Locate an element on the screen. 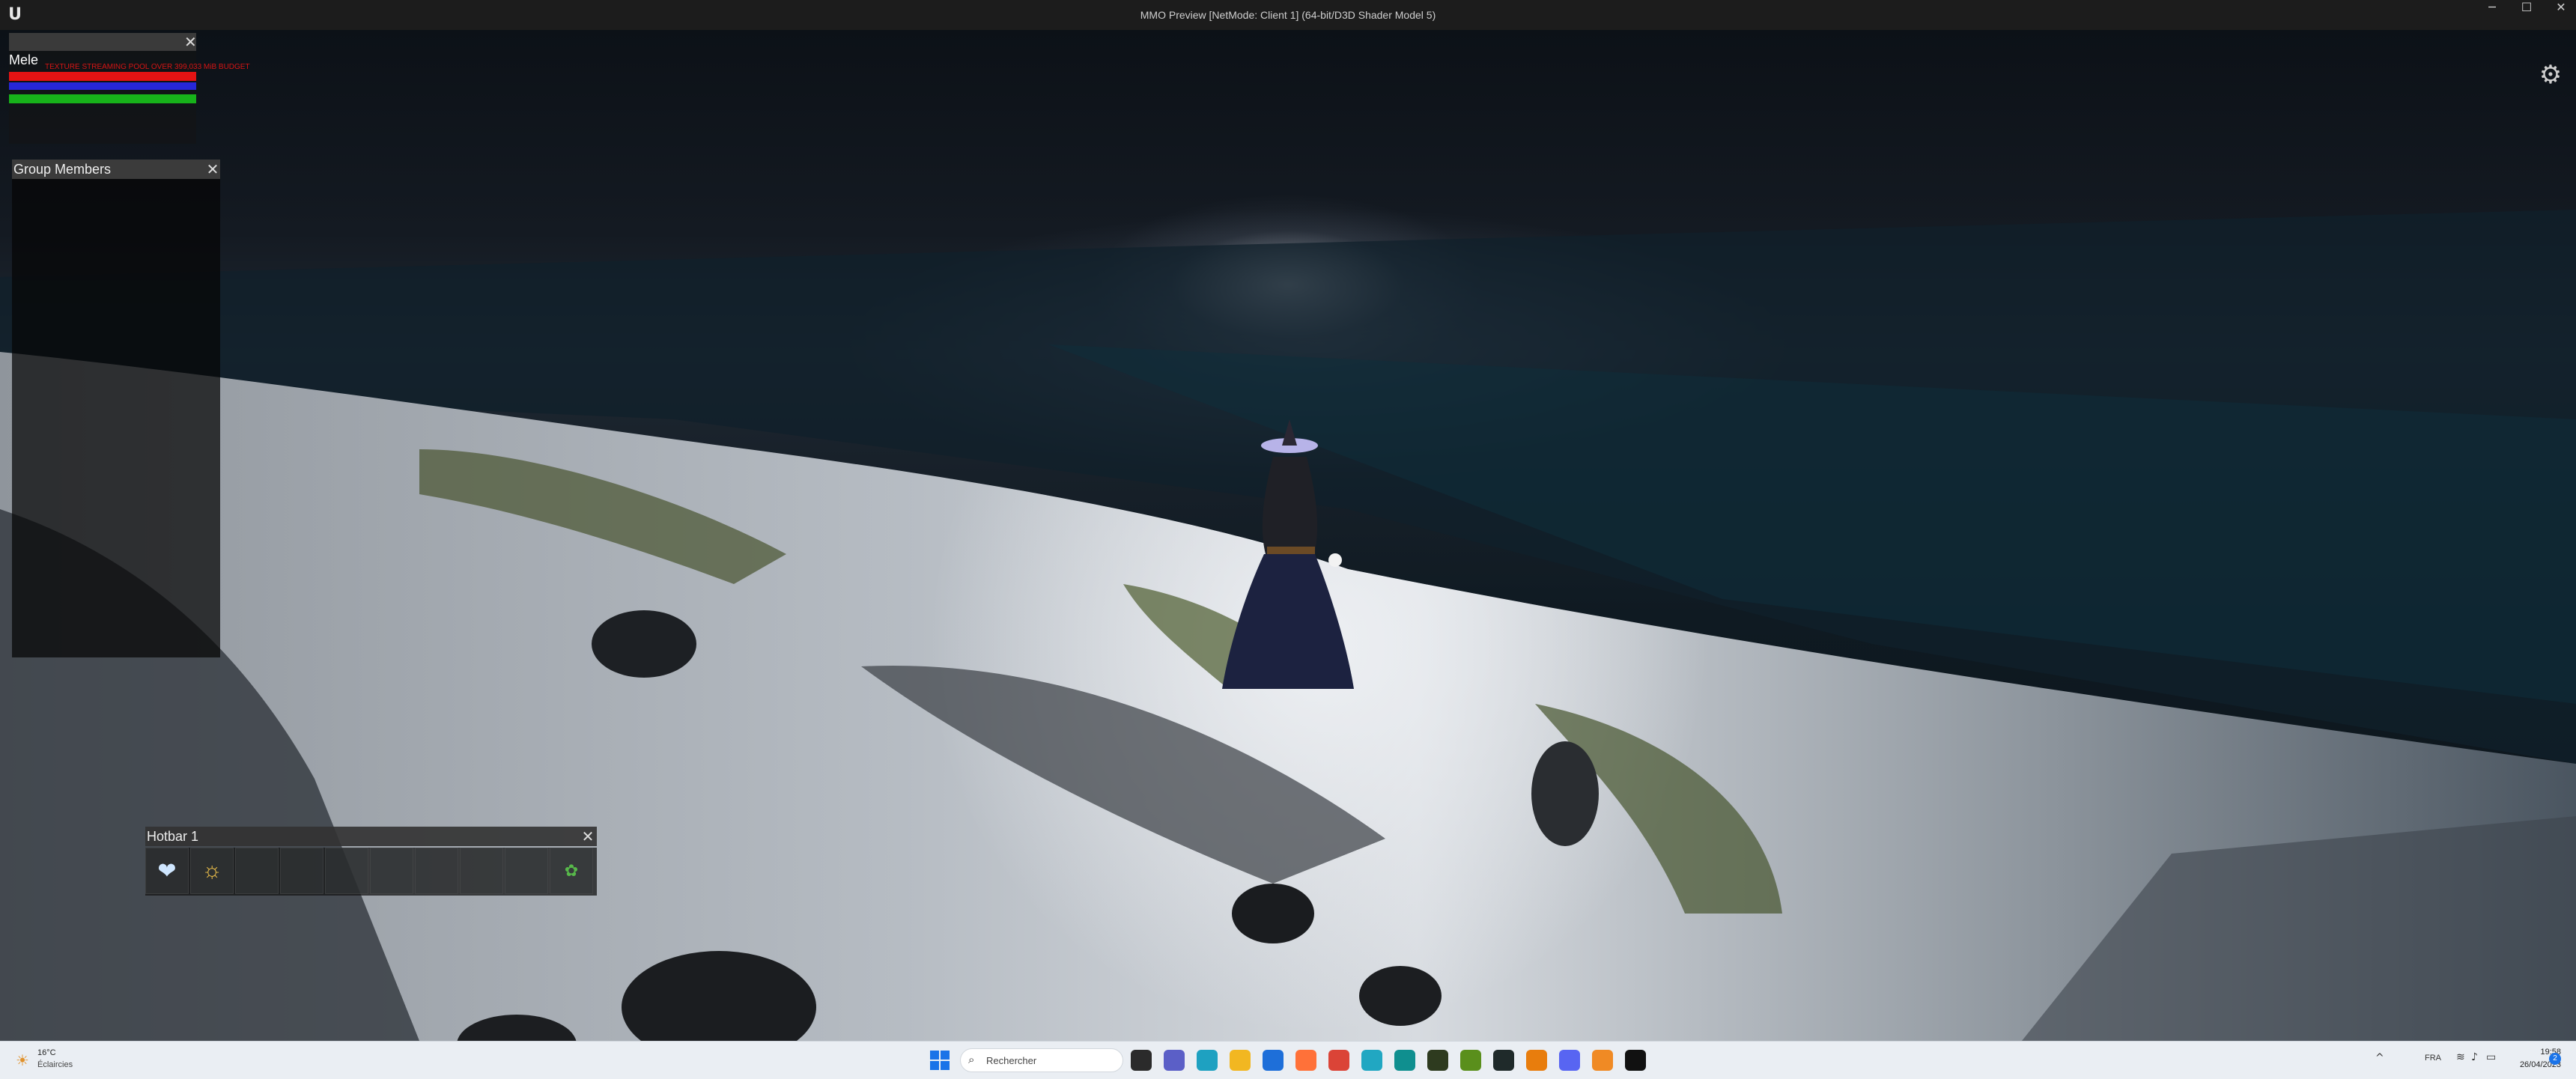  stamina-bar is located at coordinates (102, 99).